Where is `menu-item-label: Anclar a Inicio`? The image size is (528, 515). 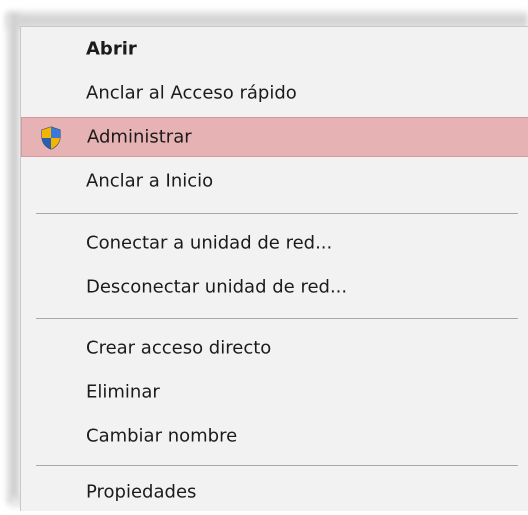 menu-item-label: Anclar a Inicio is located at coordinates (150, 181).